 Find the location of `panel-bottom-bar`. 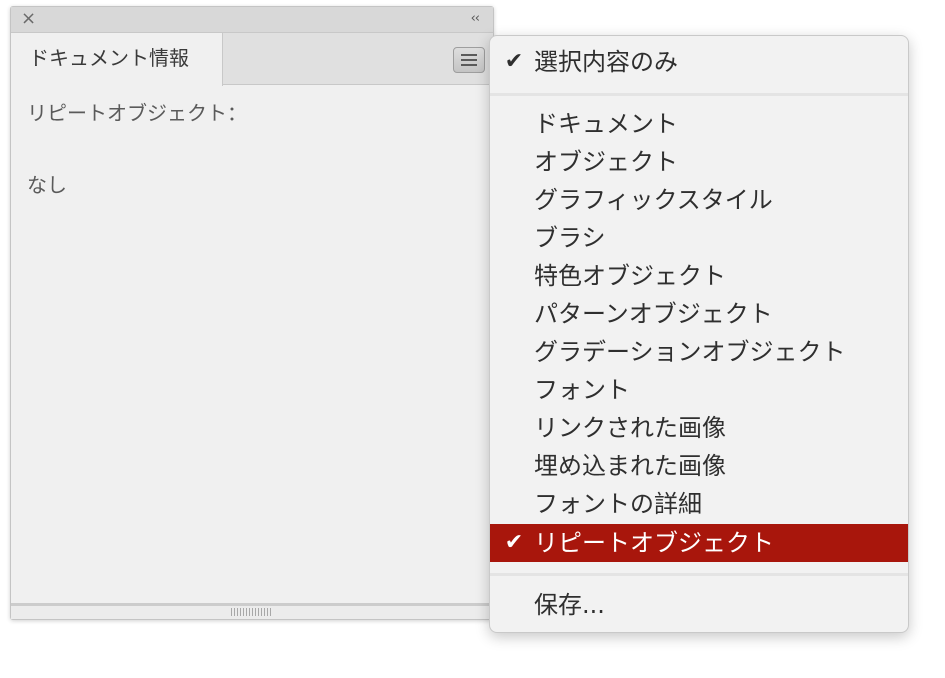

panel-bottom-bar is located at coordinates (252, 611).